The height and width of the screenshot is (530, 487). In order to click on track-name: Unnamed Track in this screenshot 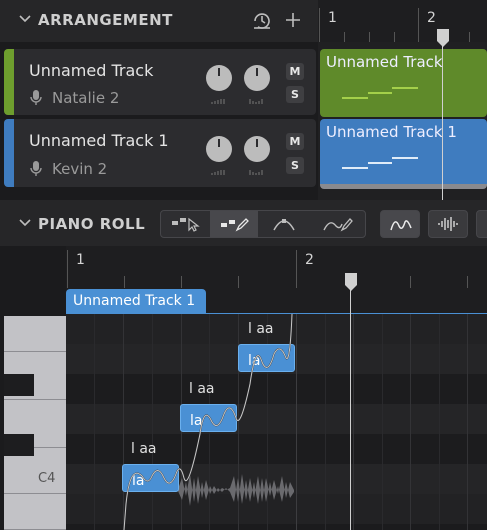, I will do `click(91, 70)`.